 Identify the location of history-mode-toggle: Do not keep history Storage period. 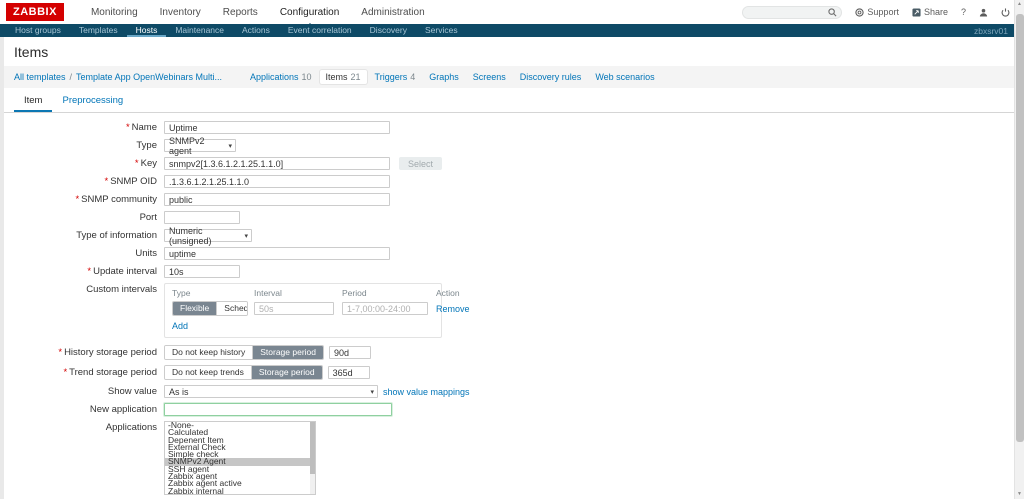
(244, 352).